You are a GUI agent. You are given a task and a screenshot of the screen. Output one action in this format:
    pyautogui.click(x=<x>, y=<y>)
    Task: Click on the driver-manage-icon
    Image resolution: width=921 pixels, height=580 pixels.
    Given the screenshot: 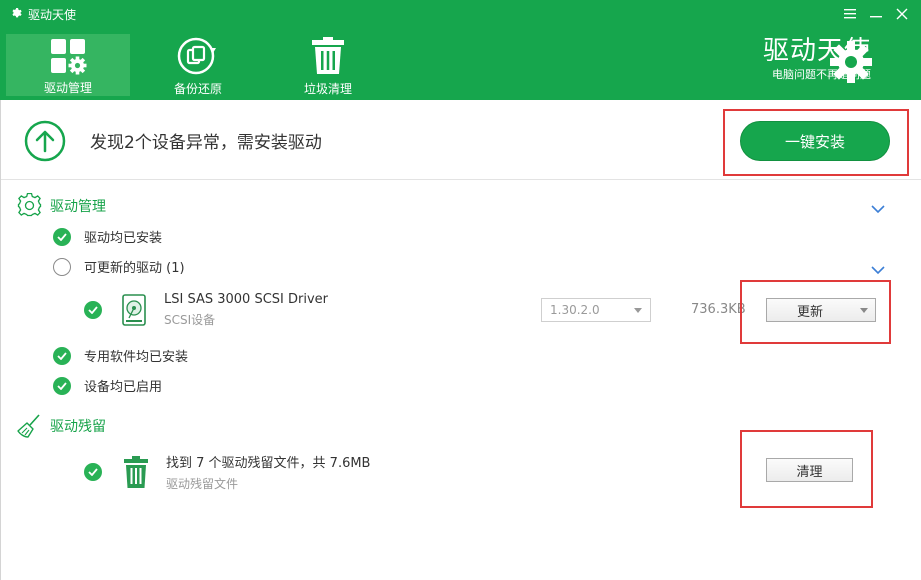 What is the action you would take?
    pyautogui.click(x=68, y=55)
    